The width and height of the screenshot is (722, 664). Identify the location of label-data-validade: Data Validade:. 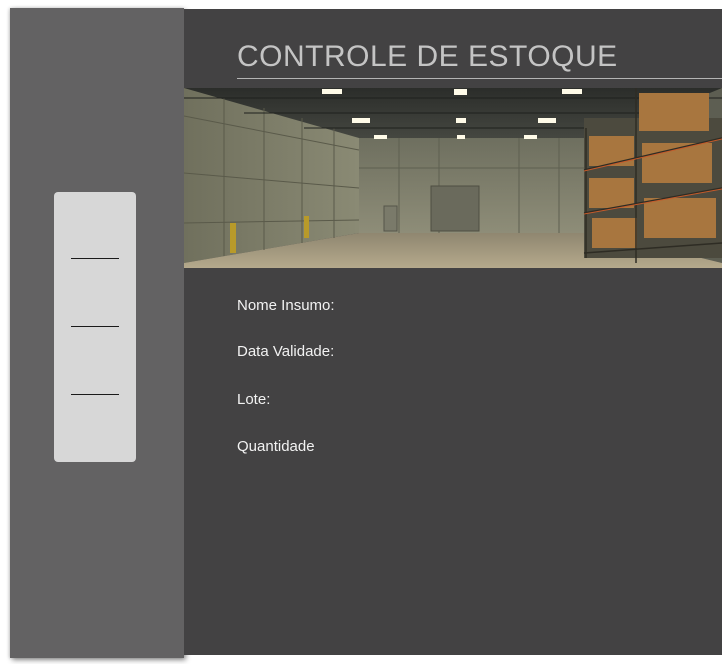
(286, 351).